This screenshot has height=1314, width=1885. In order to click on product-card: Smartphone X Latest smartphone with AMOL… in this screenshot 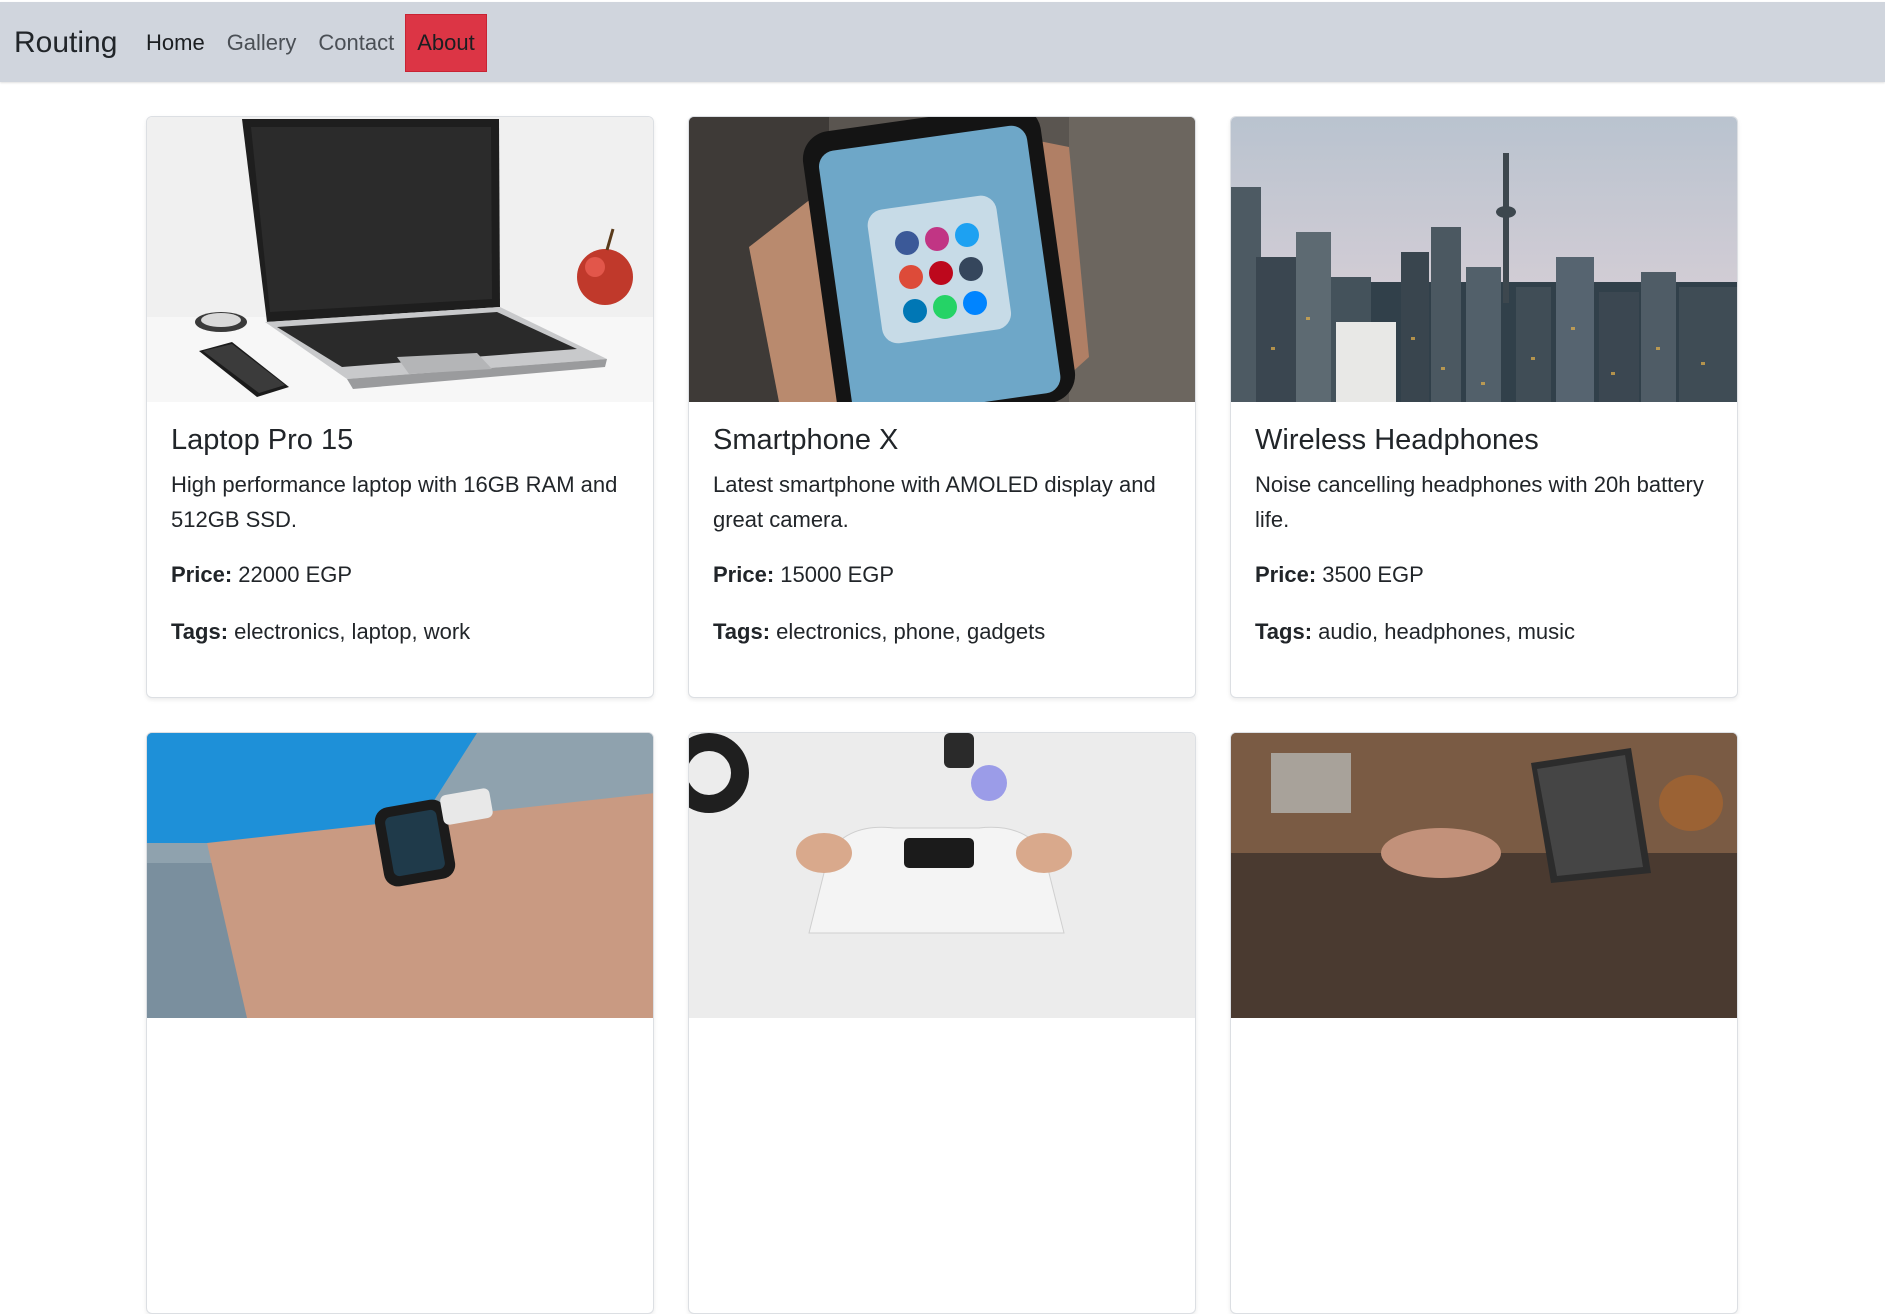, I will do `click(942, 407)`.